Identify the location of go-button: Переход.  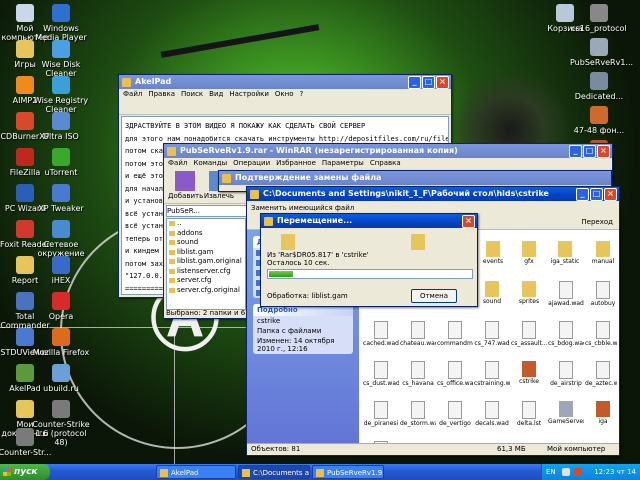
(597, 222).